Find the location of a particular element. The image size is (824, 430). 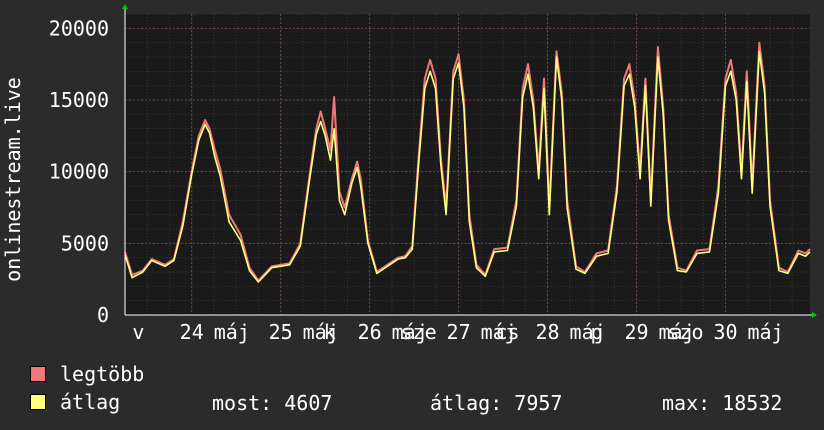

x-tick-label: szo is located at coordinates (685, 332).